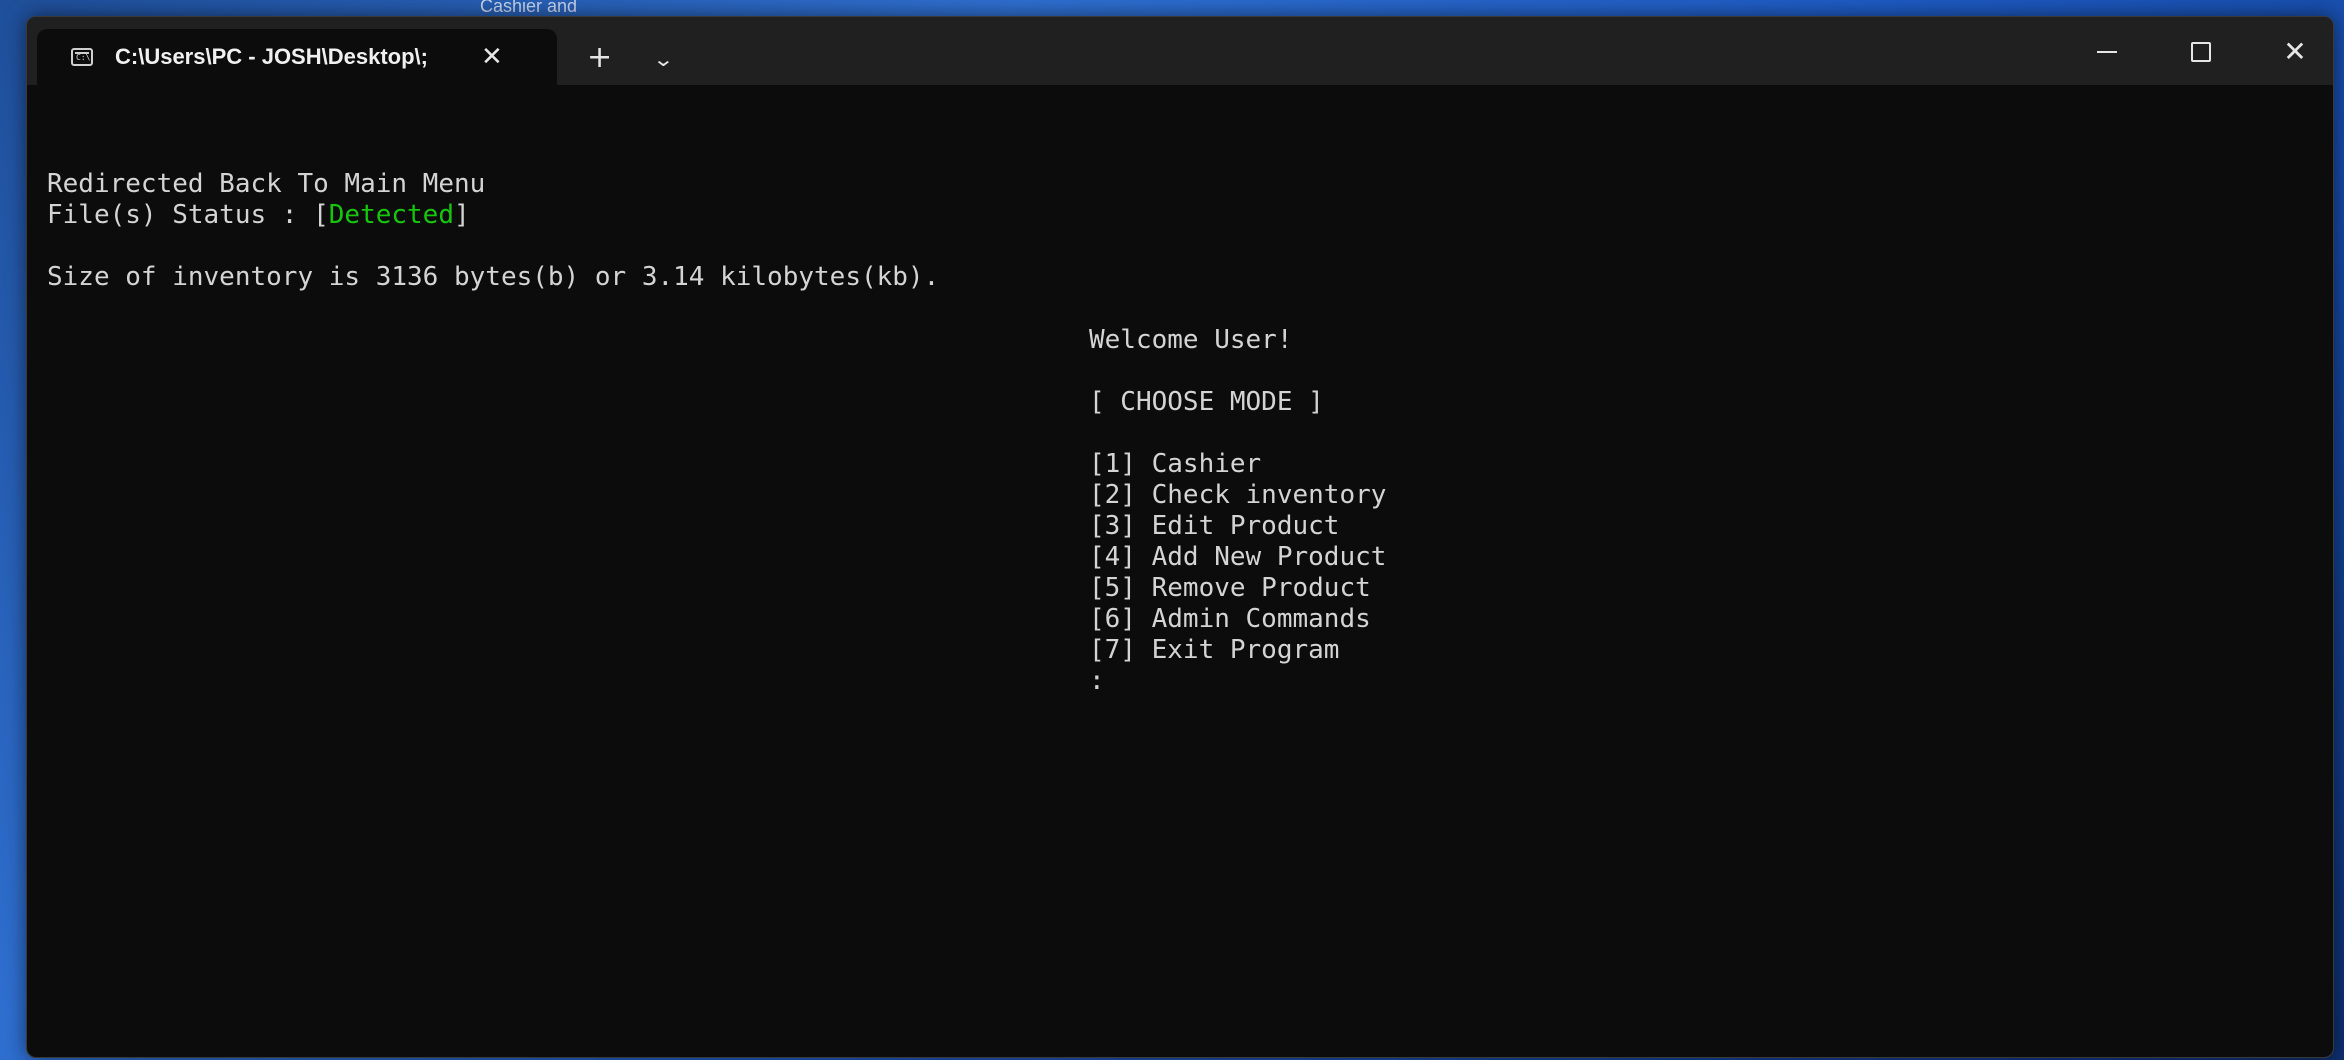 The width and height of the screenshot is (2344, 1060). I want to click on maximize-button, so click(2201, 52).